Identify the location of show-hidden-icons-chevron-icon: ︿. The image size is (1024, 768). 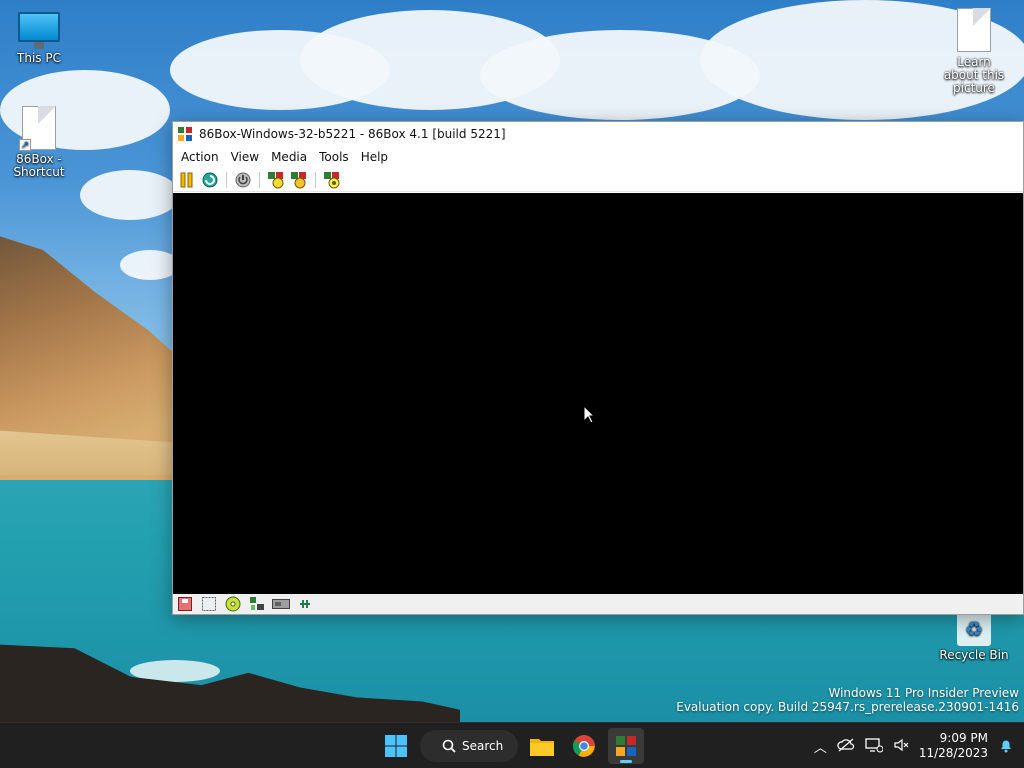
(820, 746).